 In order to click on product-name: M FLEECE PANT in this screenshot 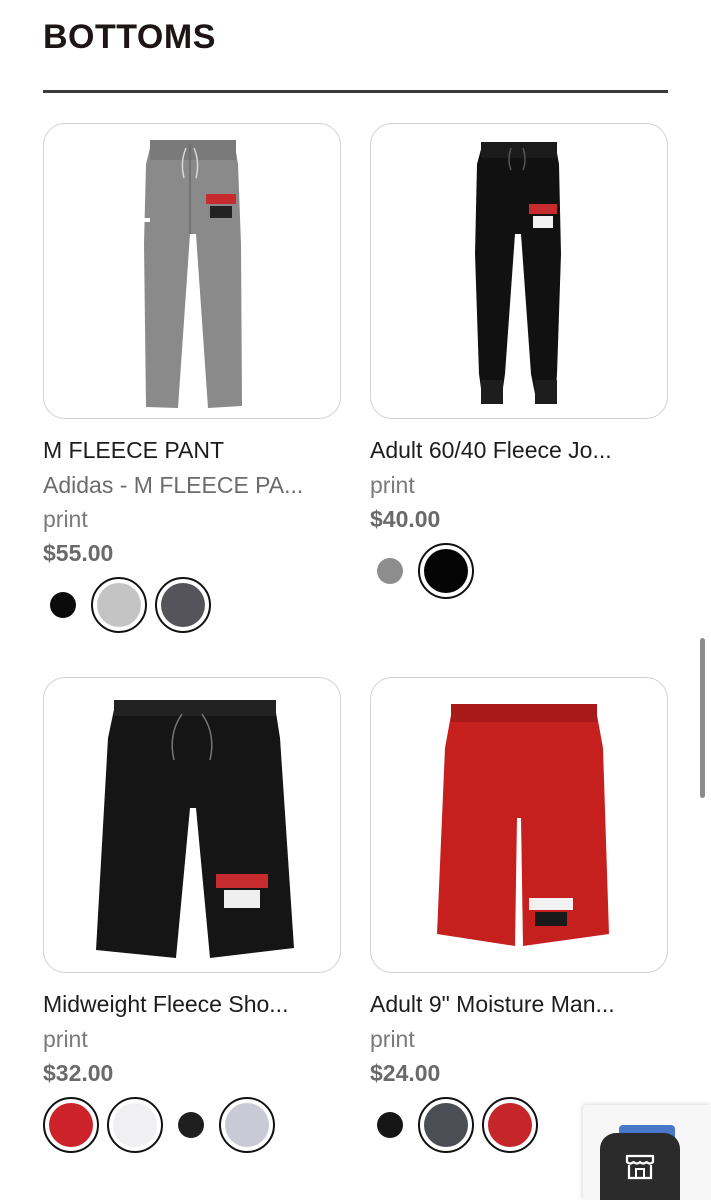, I will do `click(192, 450)`.